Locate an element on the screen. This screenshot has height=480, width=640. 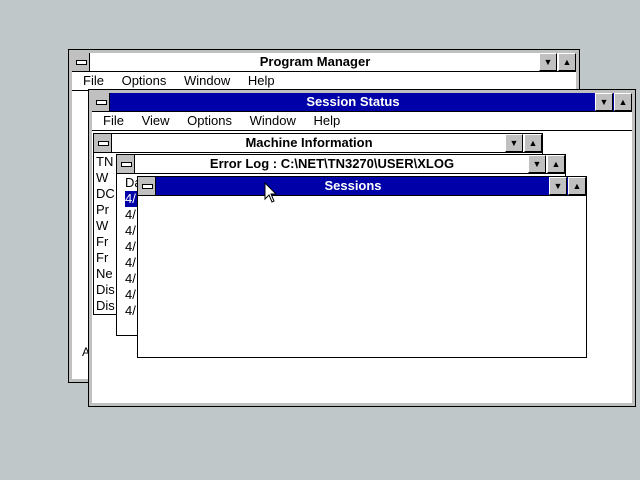
list-item: DC is located at coordinates (105, 193).